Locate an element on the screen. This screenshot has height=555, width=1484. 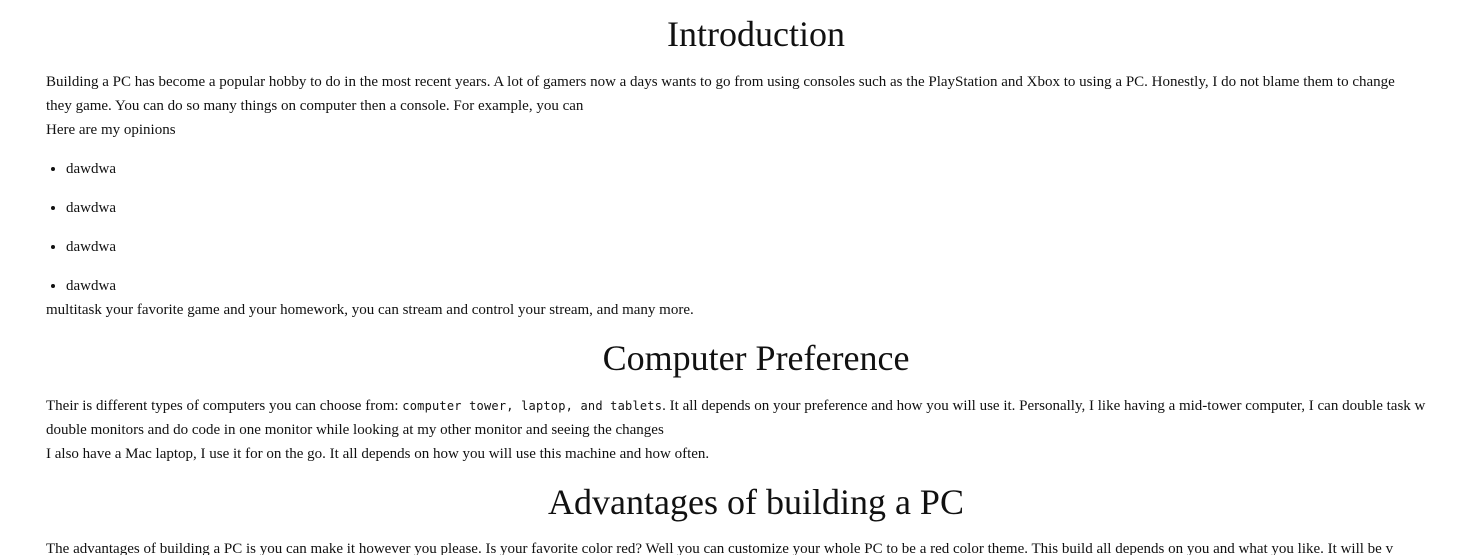
opinions-list: dawdwa dawdwa dawdwa dawdwa is located at coordinates (81, 226).